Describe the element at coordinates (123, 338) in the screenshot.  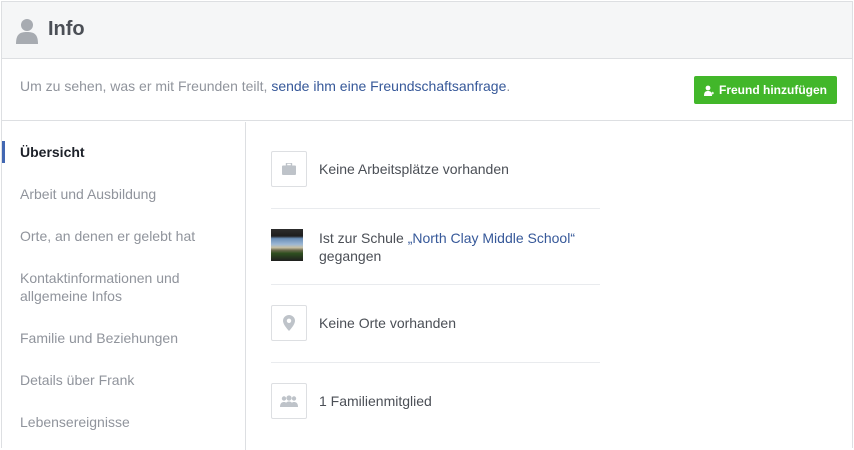
I see `sidebar-item-family-relationships: Familie und Beziehungen` at that location.